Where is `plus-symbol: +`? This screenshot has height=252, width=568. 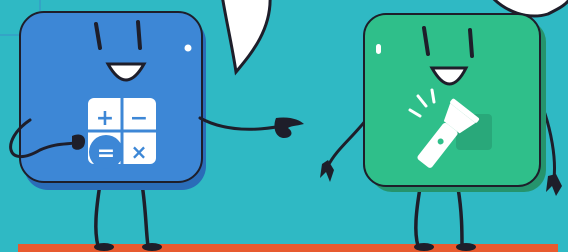
plus-symbol: + is located at coordinates (105, 118).